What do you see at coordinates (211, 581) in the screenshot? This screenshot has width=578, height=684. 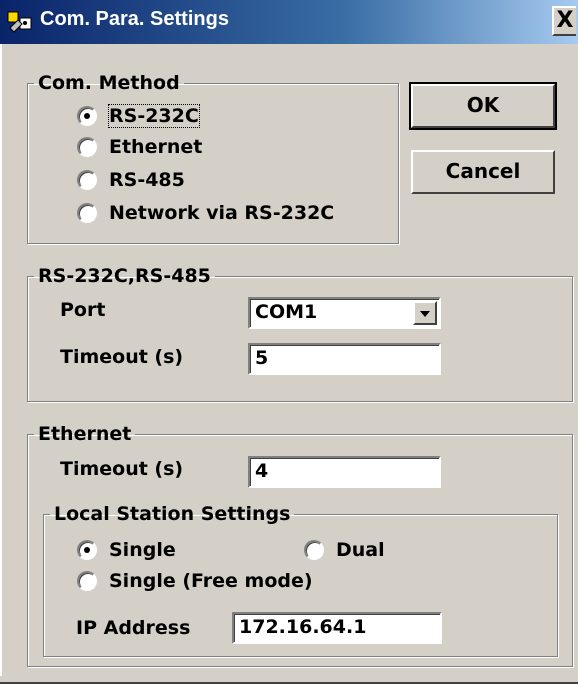 I see `radio-label: Single (Free mode)` at bounding box center [211, 581].